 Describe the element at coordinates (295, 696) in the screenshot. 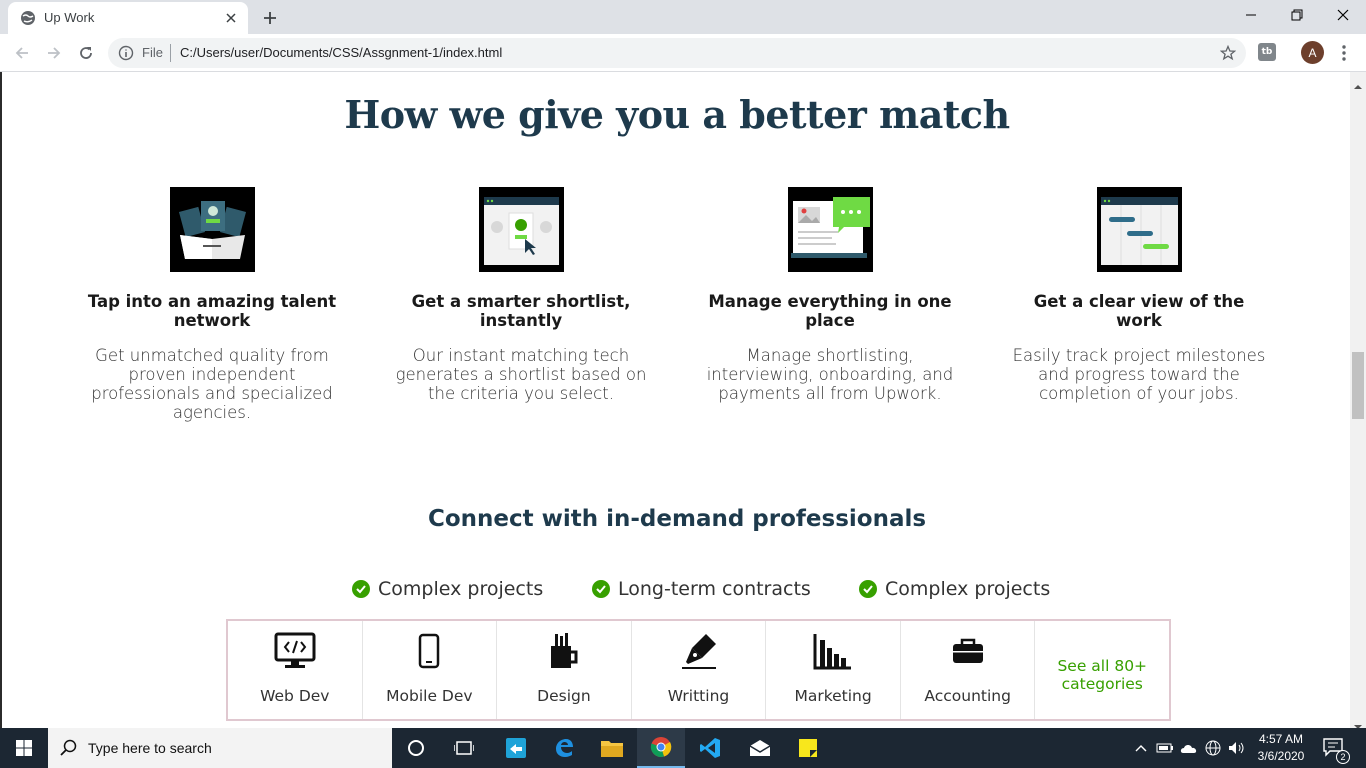

I see `category-label: Web Dev` at that location.